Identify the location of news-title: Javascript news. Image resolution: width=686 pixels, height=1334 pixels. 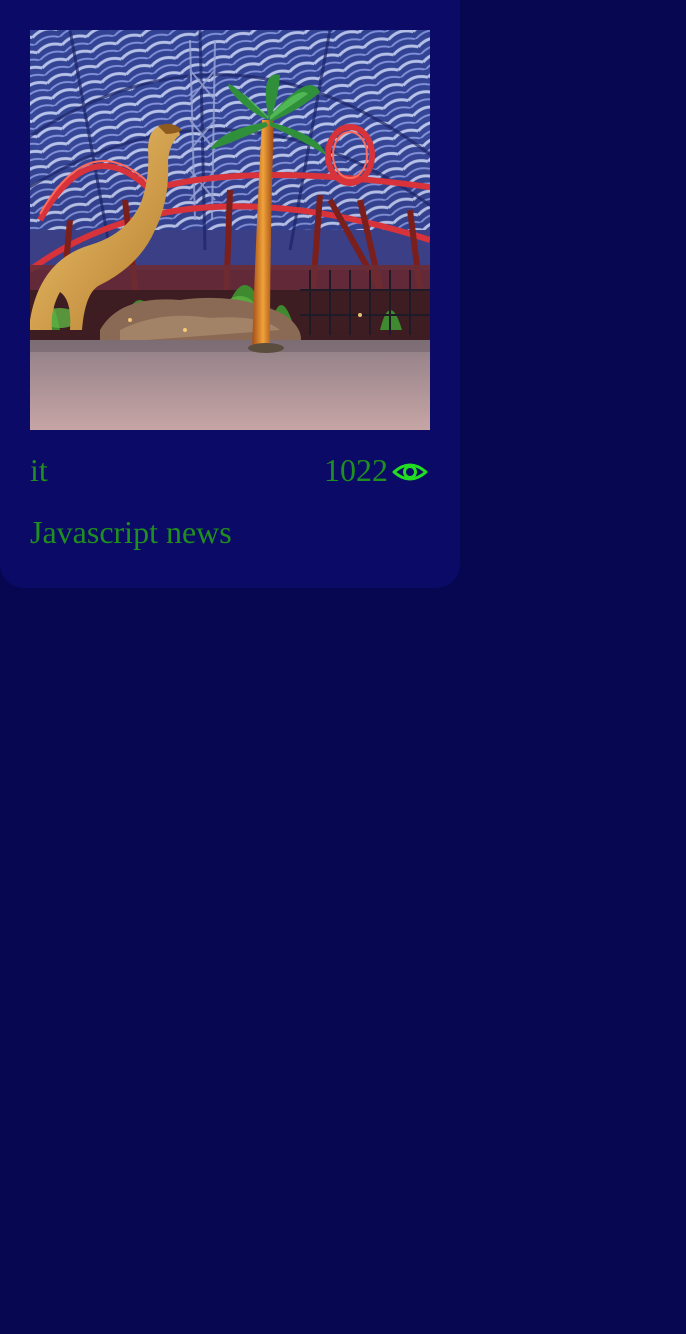
(230, 532).